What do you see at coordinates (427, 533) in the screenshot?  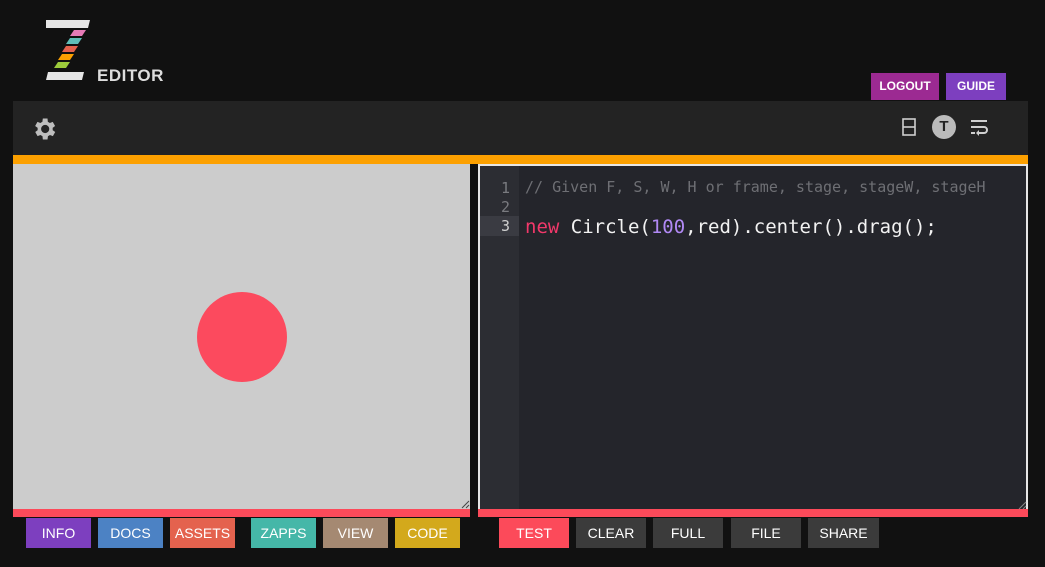 I see `code-button: CODE` at bounding box center [427, 533].